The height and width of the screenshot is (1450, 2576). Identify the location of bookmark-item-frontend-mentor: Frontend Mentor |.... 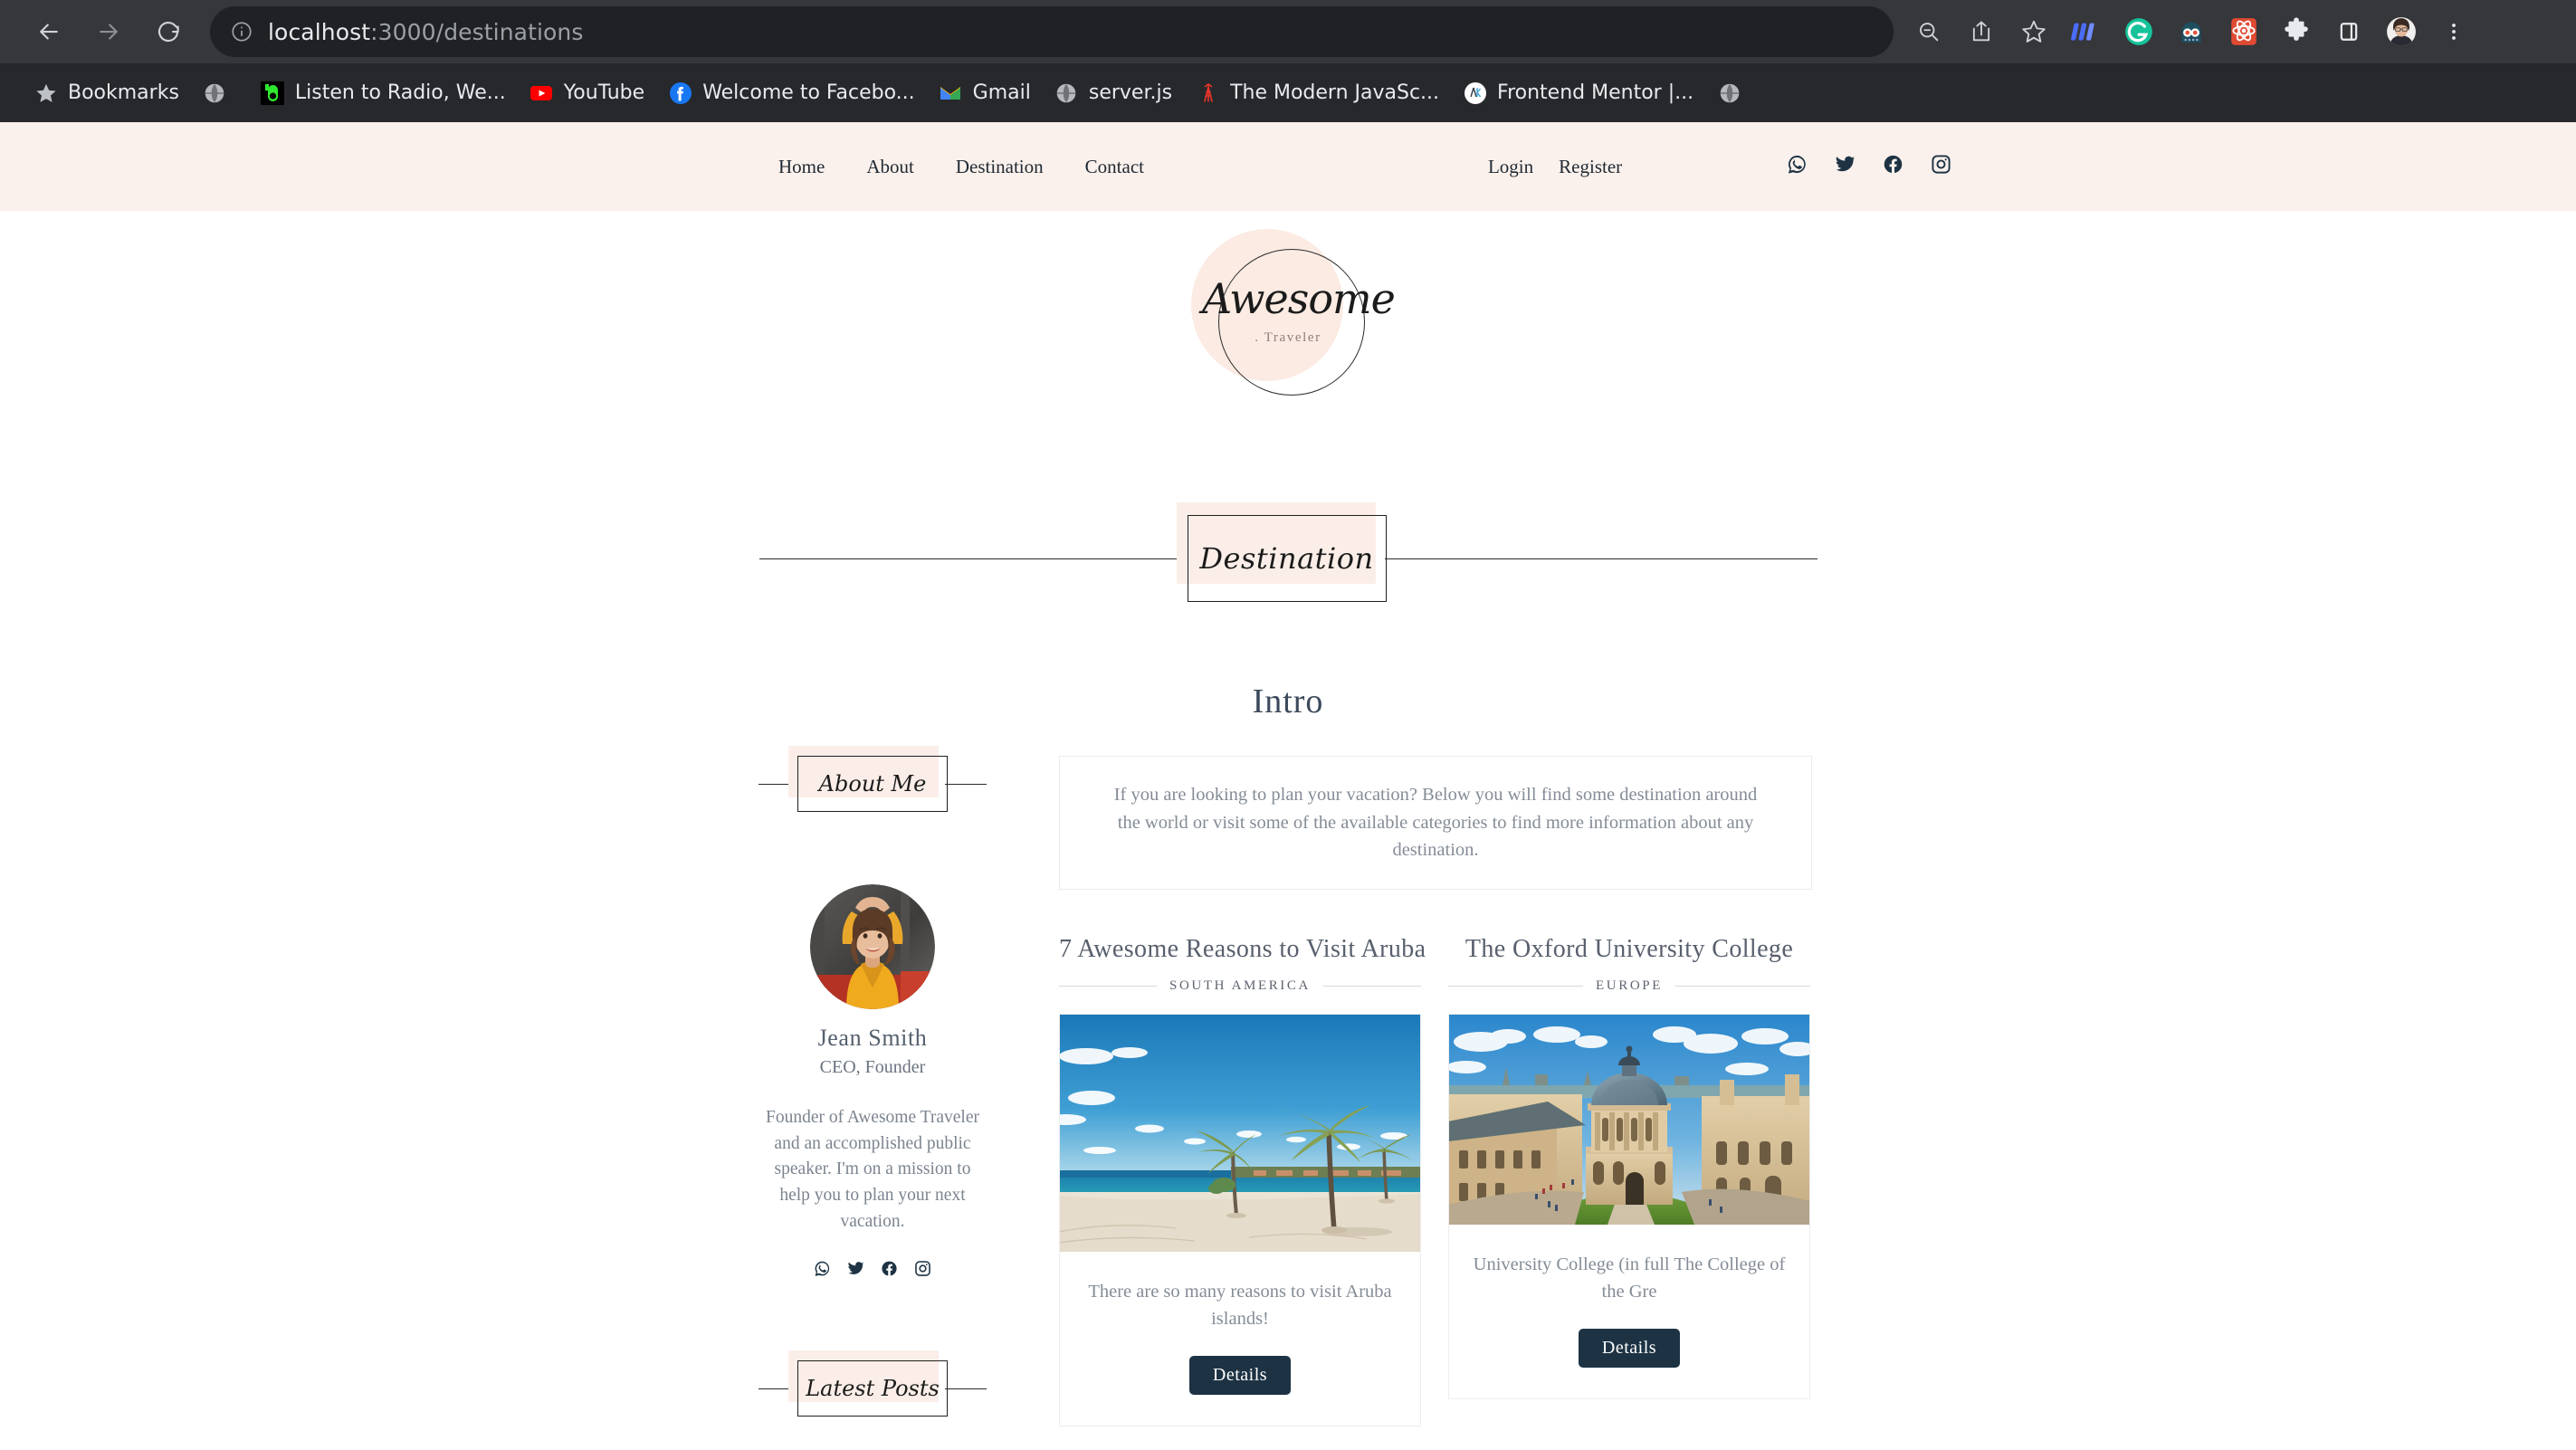
(1578, 92).